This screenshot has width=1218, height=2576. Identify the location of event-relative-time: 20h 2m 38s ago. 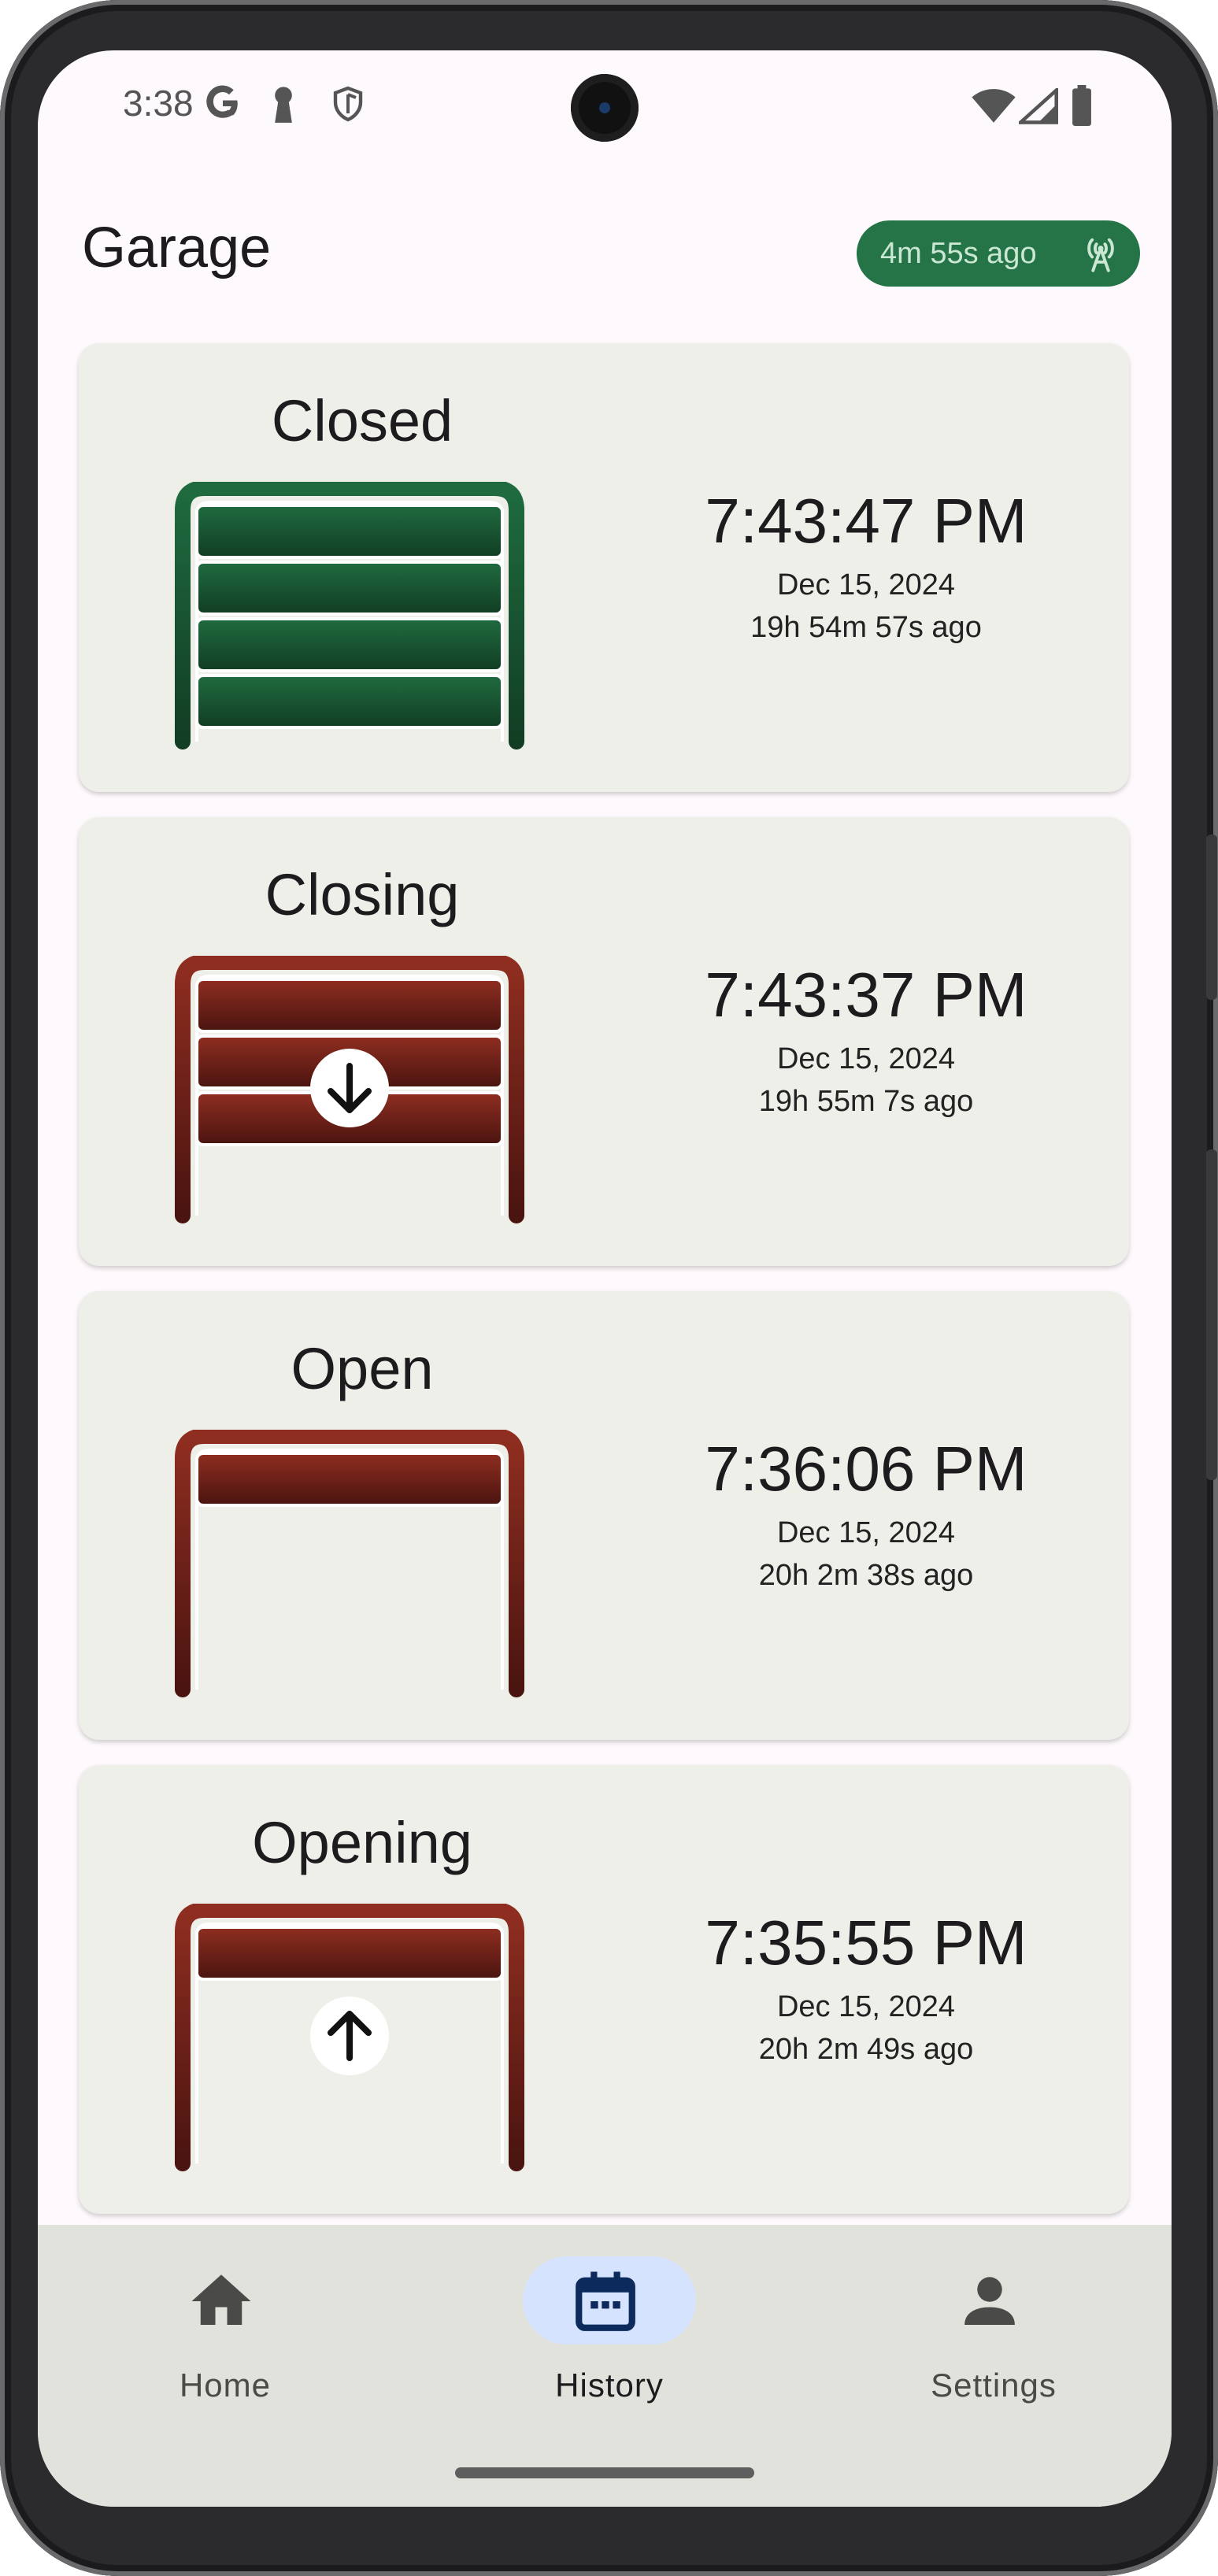
(866, 1575).